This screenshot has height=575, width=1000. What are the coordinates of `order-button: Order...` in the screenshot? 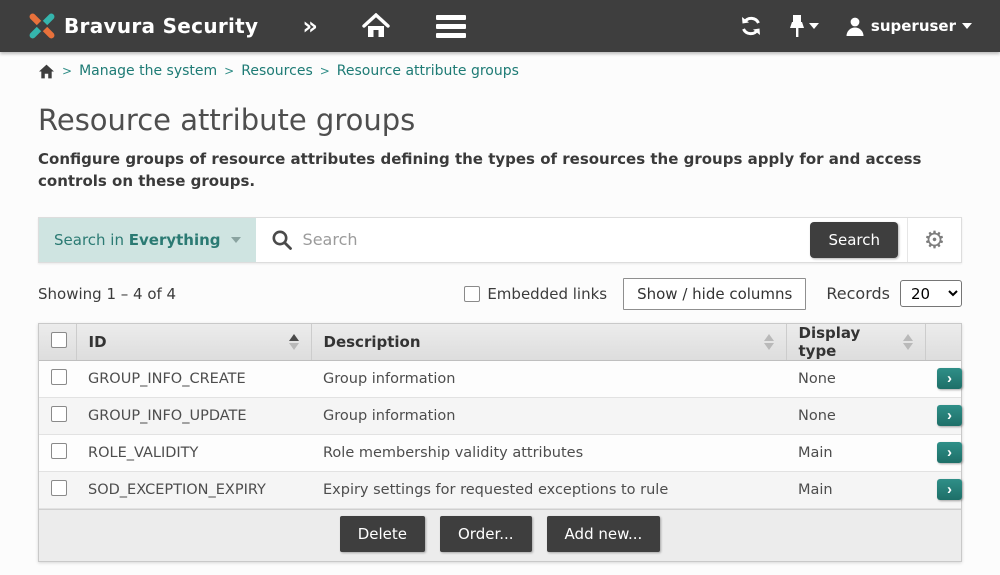 It's located at (485, 533).